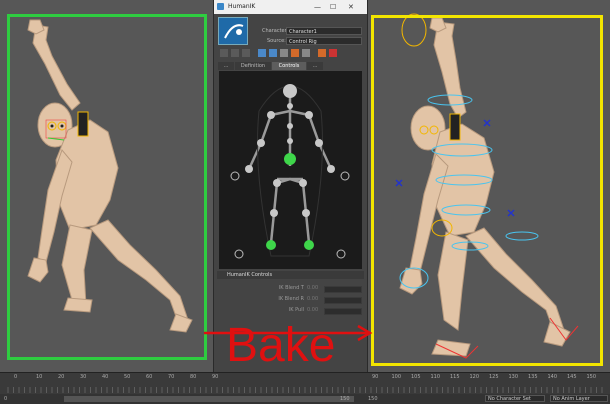 The width and height of the screenshot is (610, 404). Describe the element at coordinates (324, 31) in the screenshot. I see `character-dropdown: Character1` at that location.